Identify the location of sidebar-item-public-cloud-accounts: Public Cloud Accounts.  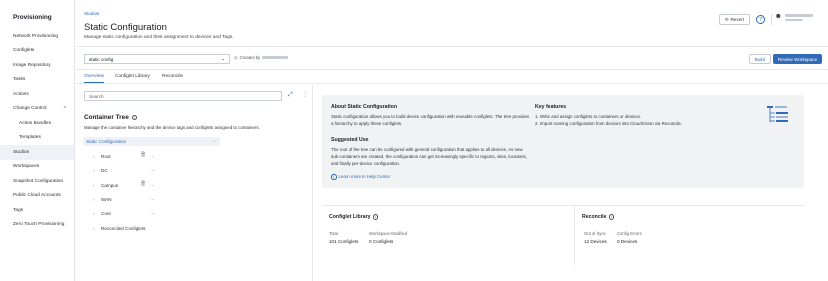
(37, 196).